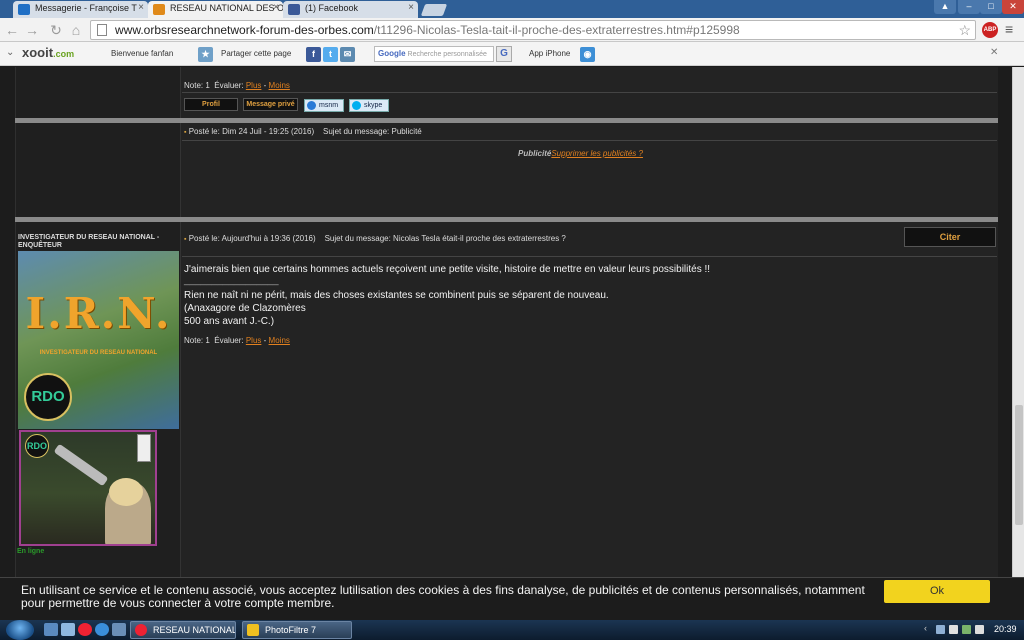  What do you see at coordinates (12, 30) in the screenshot?
I see `back-arrow-icon: ←` at bounding box center [12, 30].